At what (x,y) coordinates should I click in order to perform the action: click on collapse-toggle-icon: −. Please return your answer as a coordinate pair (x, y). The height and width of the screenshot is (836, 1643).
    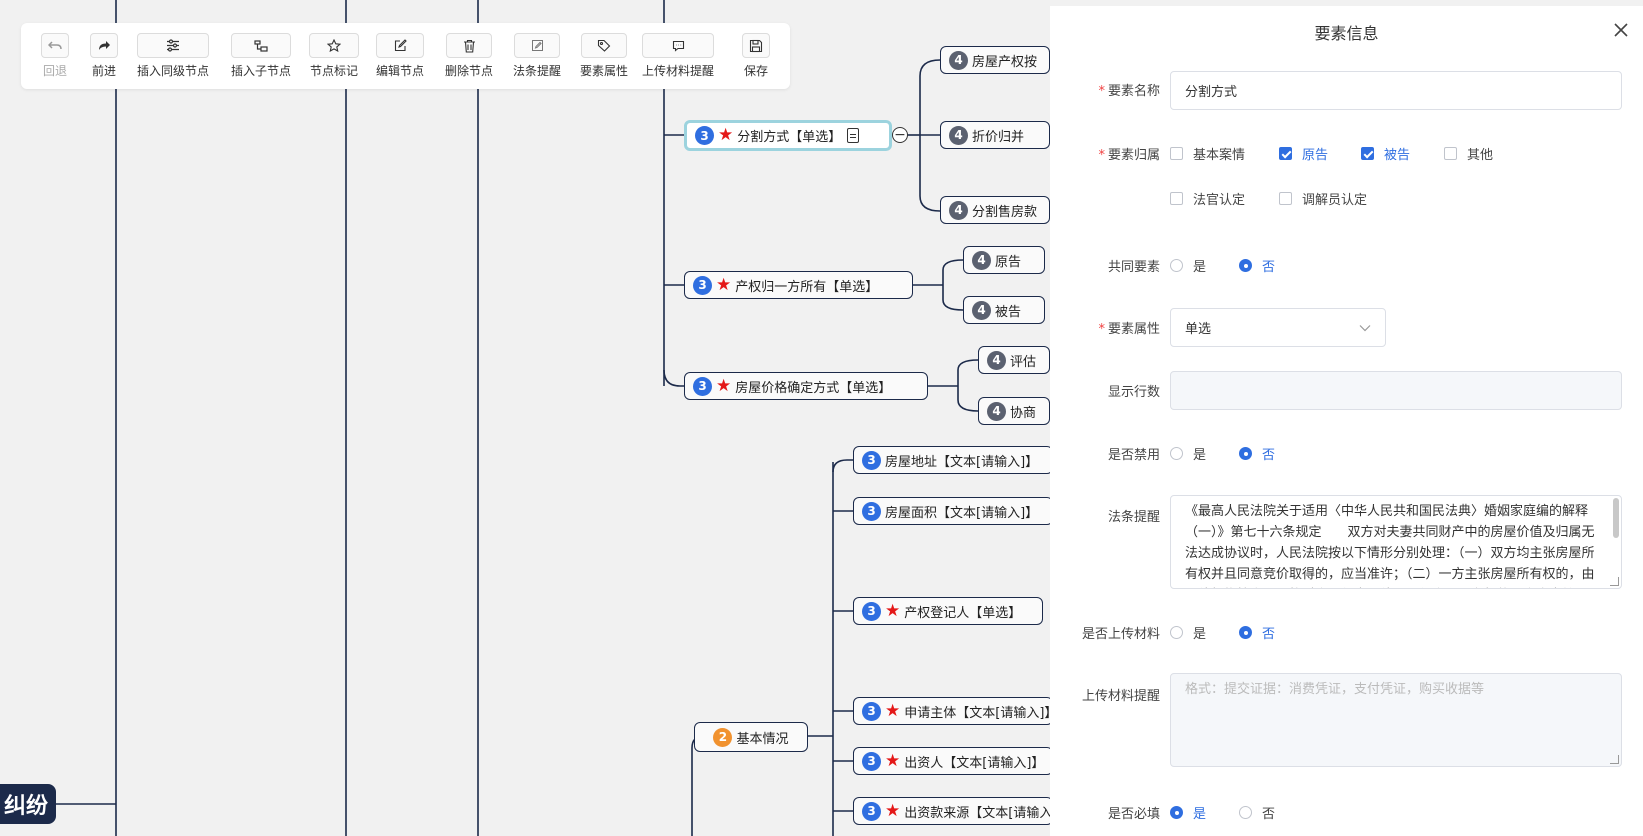
    Looking at the image, I should click on (900, 135).